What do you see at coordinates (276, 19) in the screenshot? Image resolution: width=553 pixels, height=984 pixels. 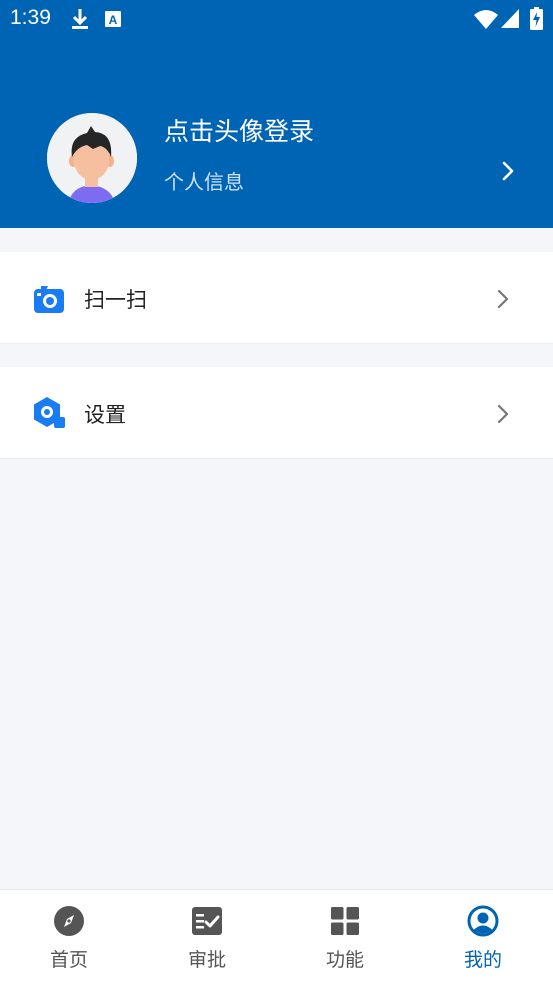 I see `status-bar: 1:39 A` at bounding box center [276, 19].